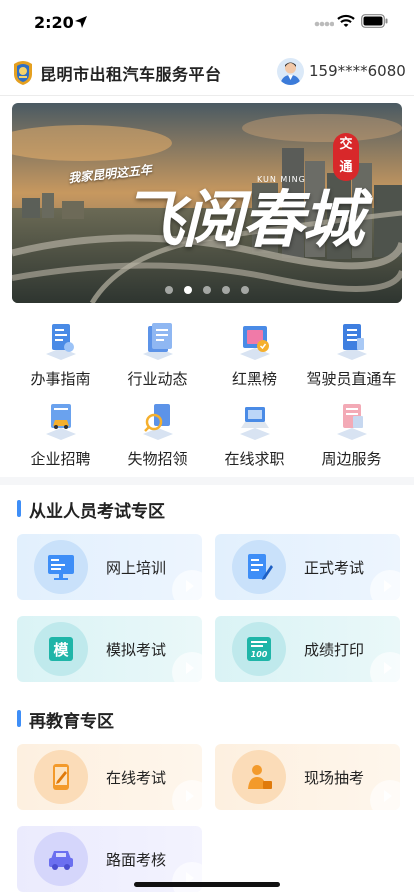 The image size is (414, 896). Describe the element at coordinates (153, 219) in the screenshot. I see `banner-title-prefix: 飞` at that location.